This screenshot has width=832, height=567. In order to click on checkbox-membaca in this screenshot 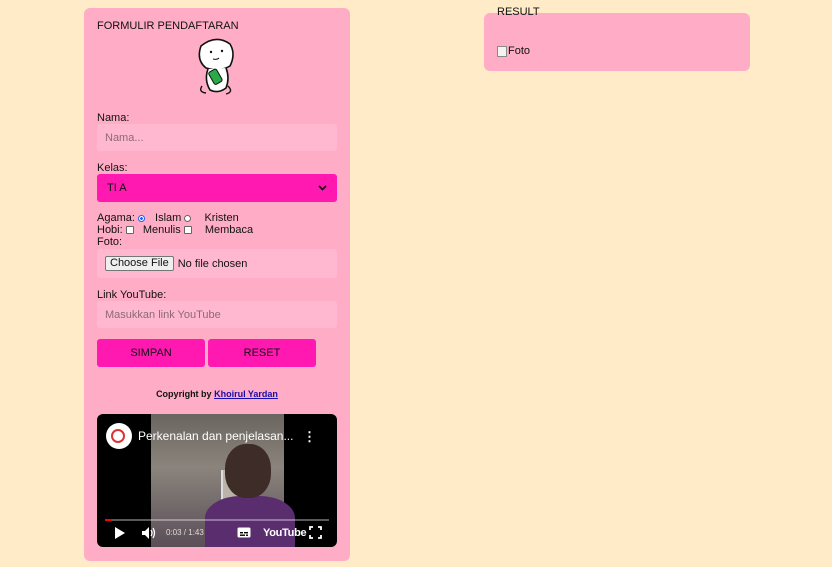, I will do `click(187, 230)`.